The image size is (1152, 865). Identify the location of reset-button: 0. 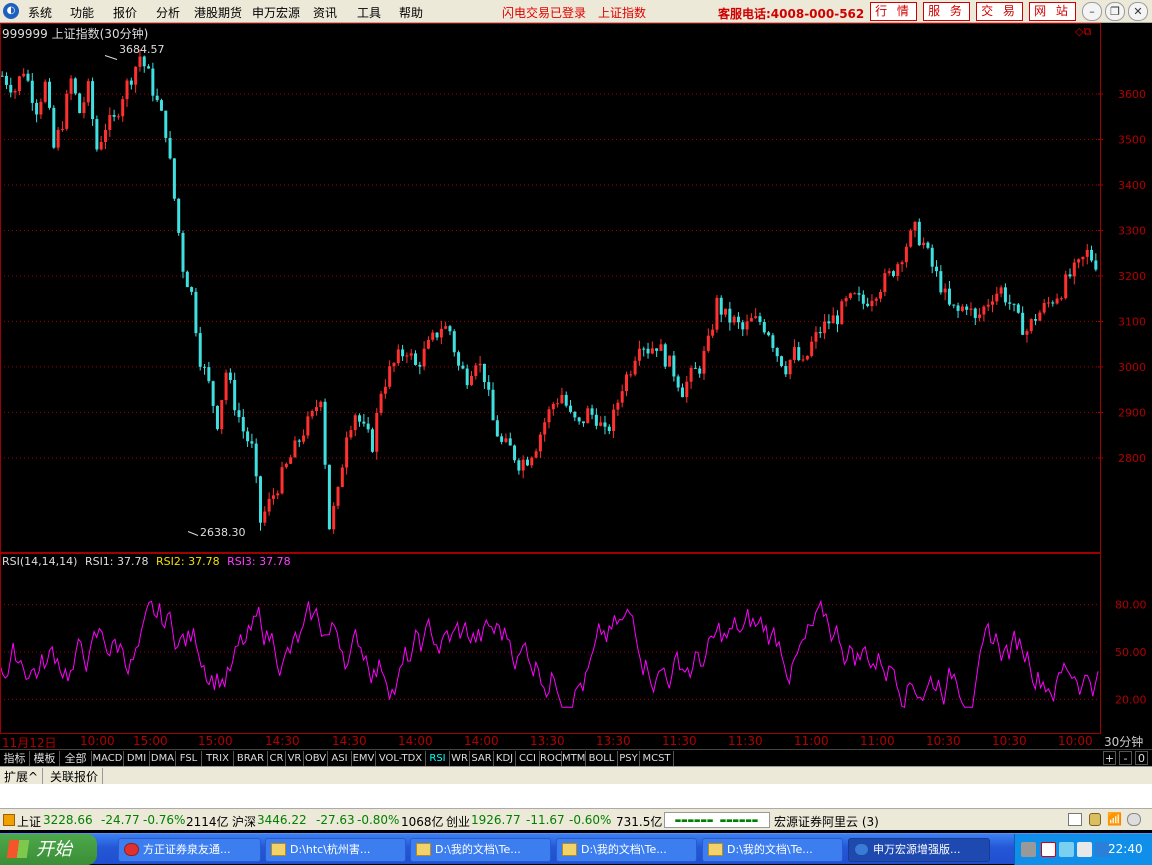
(1141, 758).